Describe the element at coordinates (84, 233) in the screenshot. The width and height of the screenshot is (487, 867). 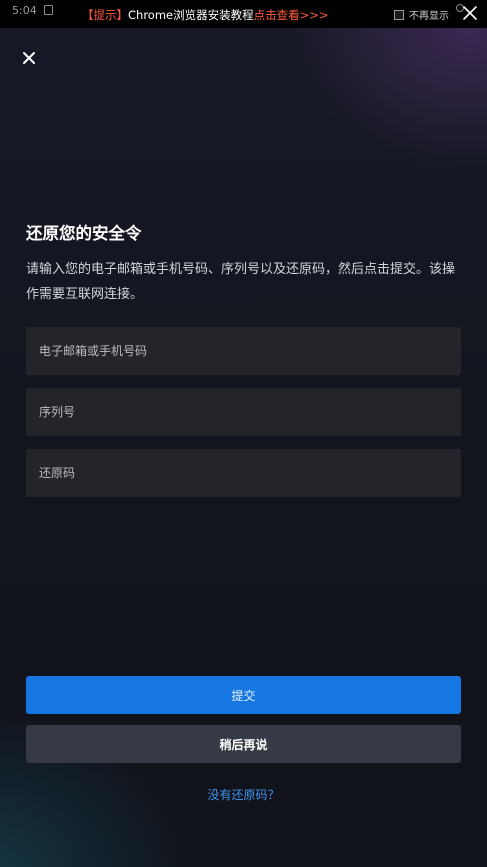
I see `page-title: 还原您的安全令` at that location.